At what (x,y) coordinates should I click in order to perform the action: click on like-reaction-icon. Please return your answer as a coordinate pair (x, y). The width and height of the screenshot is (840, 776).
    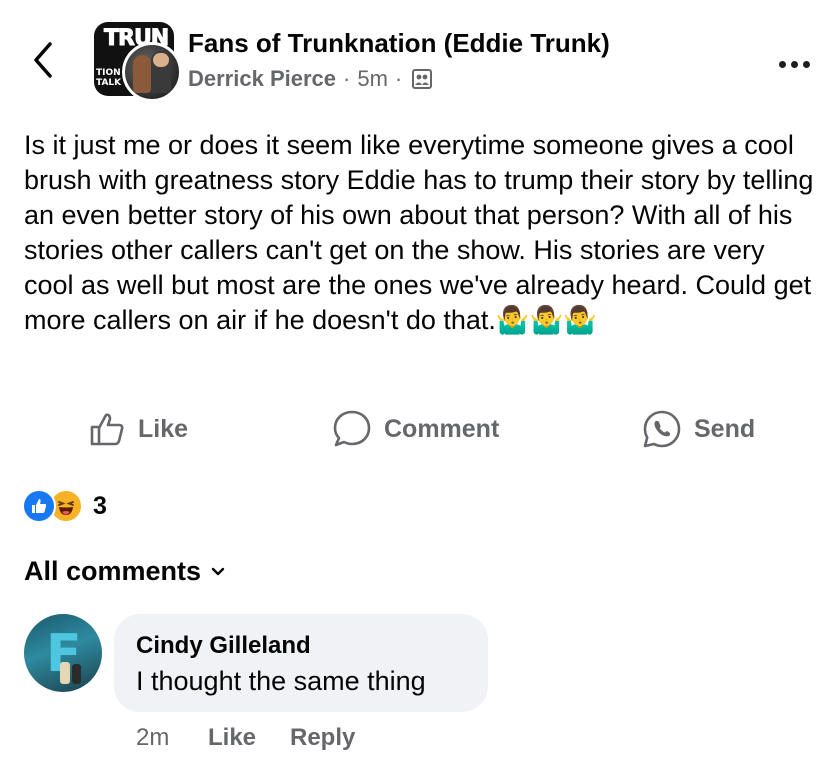
    Looking at the image, I should click on (39, 506).